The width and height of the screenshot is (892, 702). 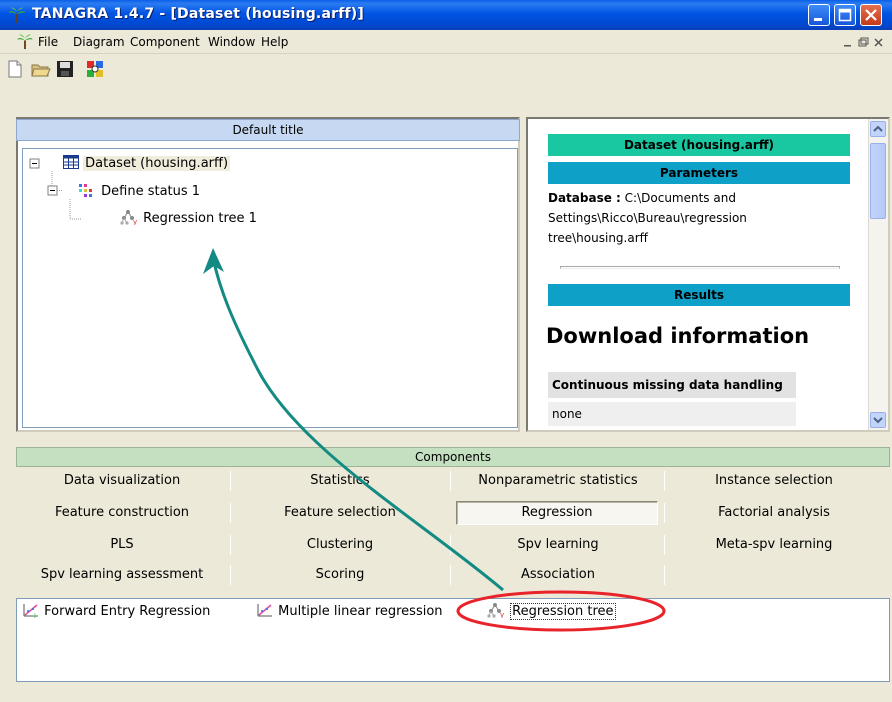 What do you see at coordinates (678, 336) in the screenshot?
I see `download-heading: Download information` at bounding box center [678, 336].